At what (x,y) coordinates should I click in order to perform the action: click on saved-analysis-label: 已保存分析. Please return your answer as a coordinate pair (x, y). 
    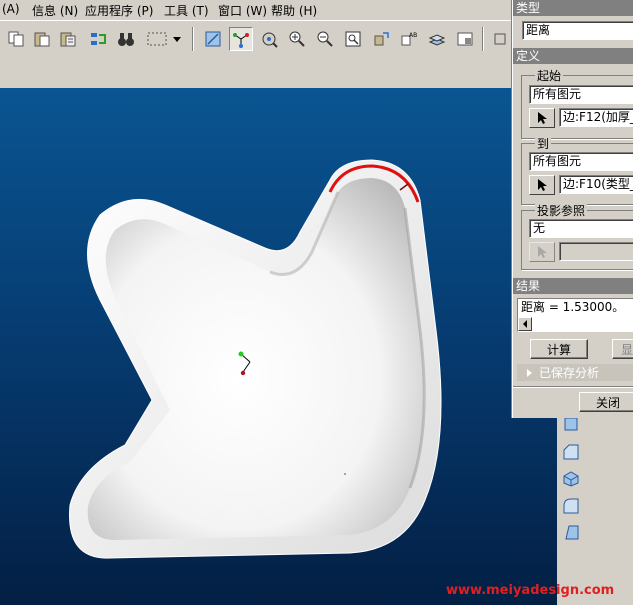
    Looking at the image, I should click on (569, 373).